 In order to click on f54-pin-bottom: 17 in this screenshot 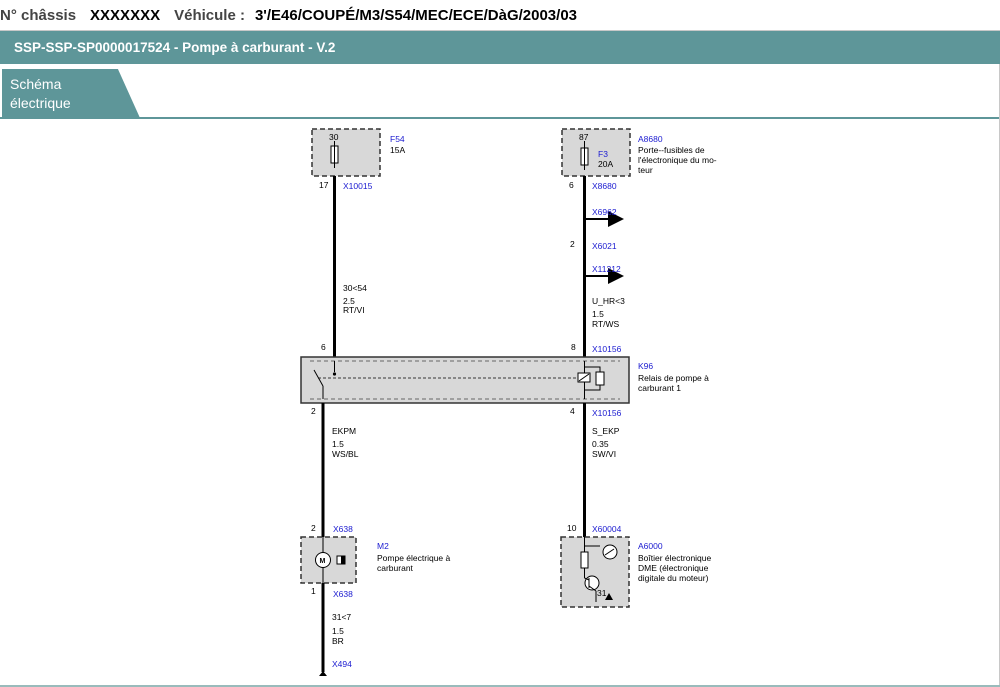, I will do `click(324, 185)`.